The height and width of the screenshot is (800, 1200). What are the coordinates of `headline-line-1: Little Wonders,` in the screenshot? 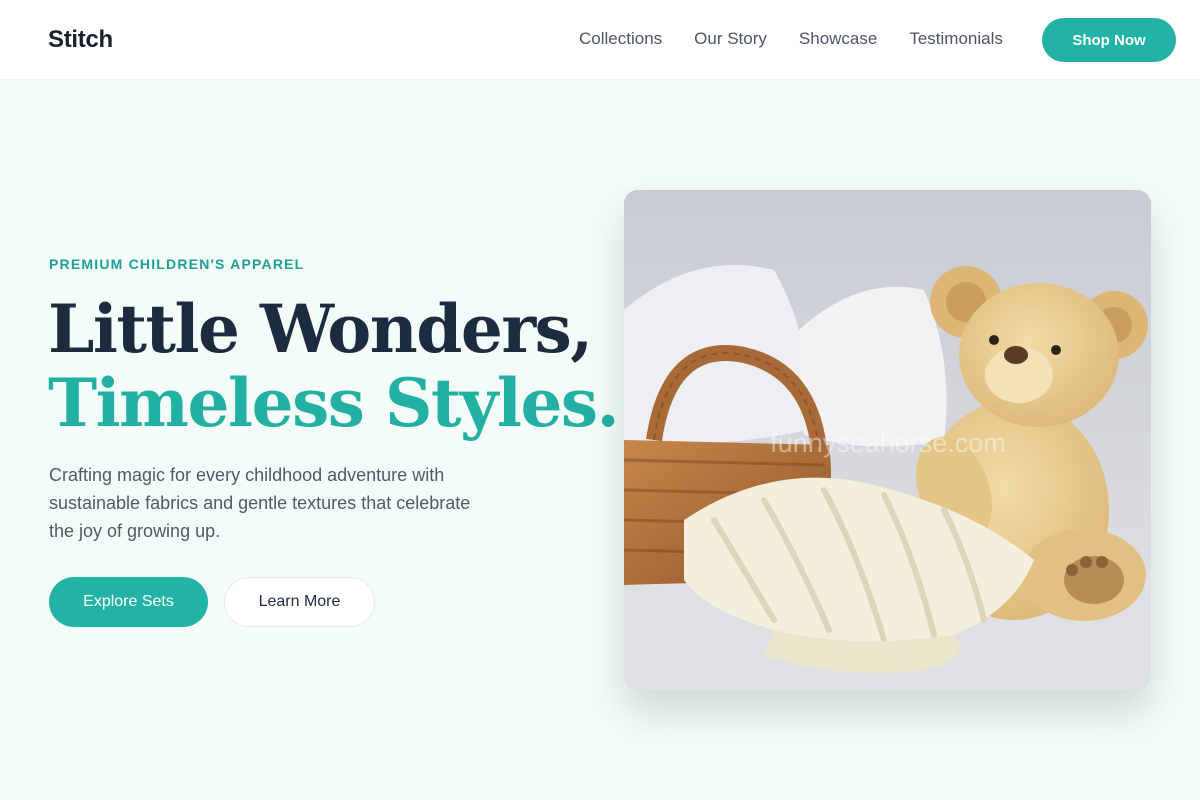 It's located at (320, 329).